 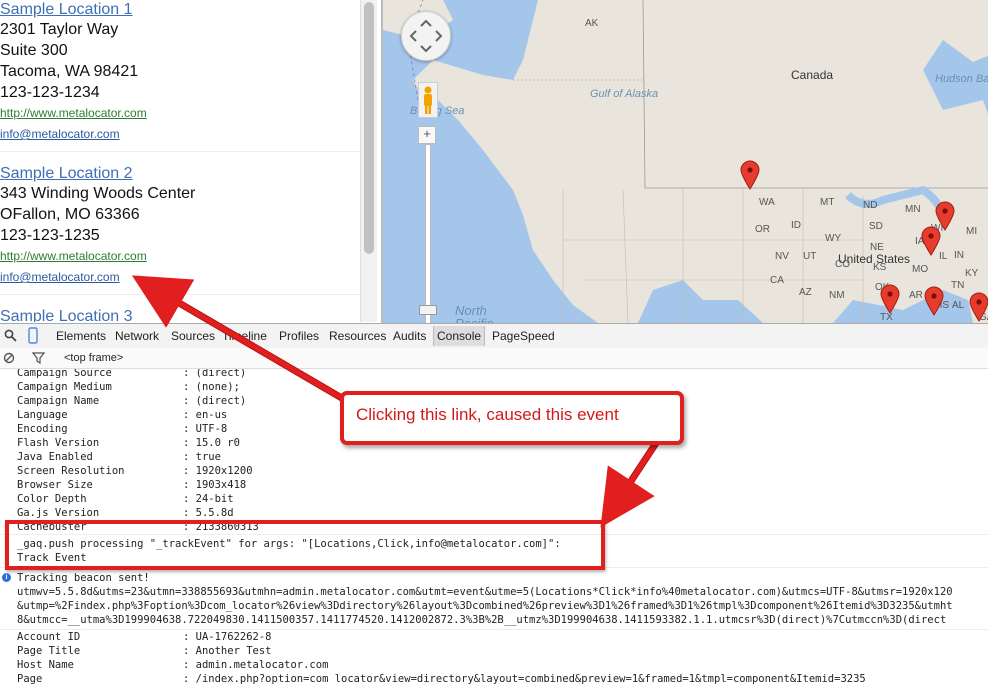 What do you see at coordinates (83, 578) in the screenshot?
I see `beacon-title: Tracking beacon sent!` at bounding box center [83, 578].